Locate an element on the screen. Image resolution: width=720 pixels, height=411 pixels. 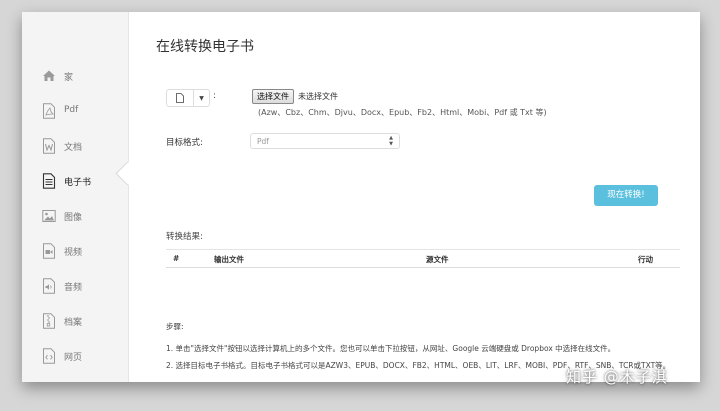
upload-colon: : is located at coordinates (215, 96).